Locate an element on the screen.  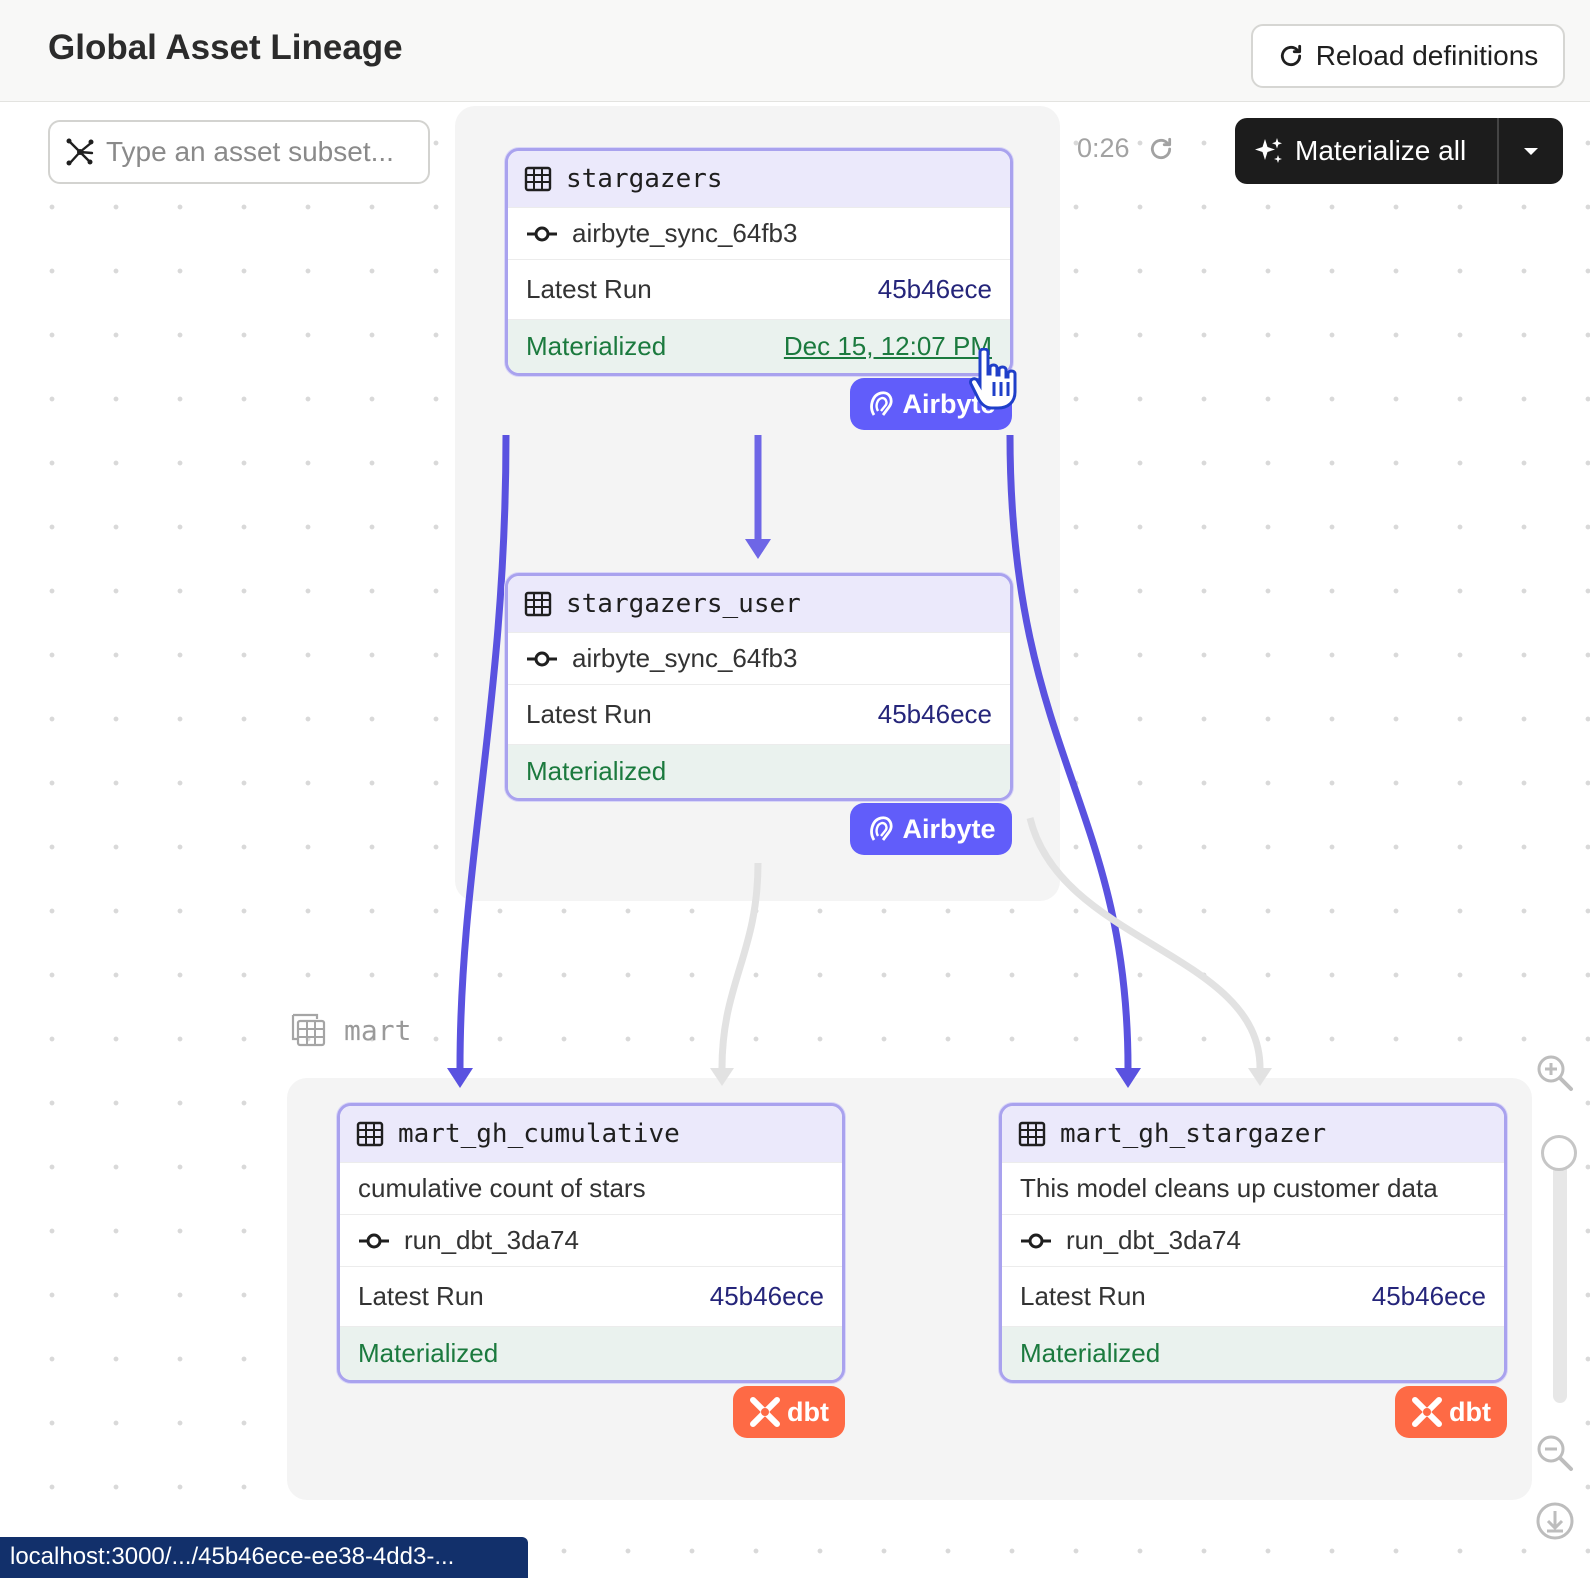
asset-description: cumulative count of stars is located at coordinates (591, 1188).